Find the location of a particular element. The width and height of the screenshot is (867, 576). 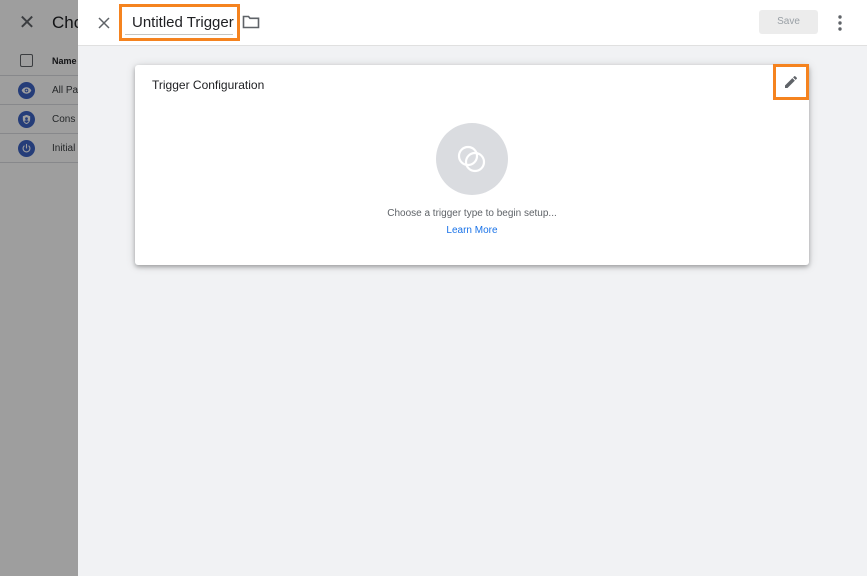

save-button: Save is located at coordinates (788, 22).